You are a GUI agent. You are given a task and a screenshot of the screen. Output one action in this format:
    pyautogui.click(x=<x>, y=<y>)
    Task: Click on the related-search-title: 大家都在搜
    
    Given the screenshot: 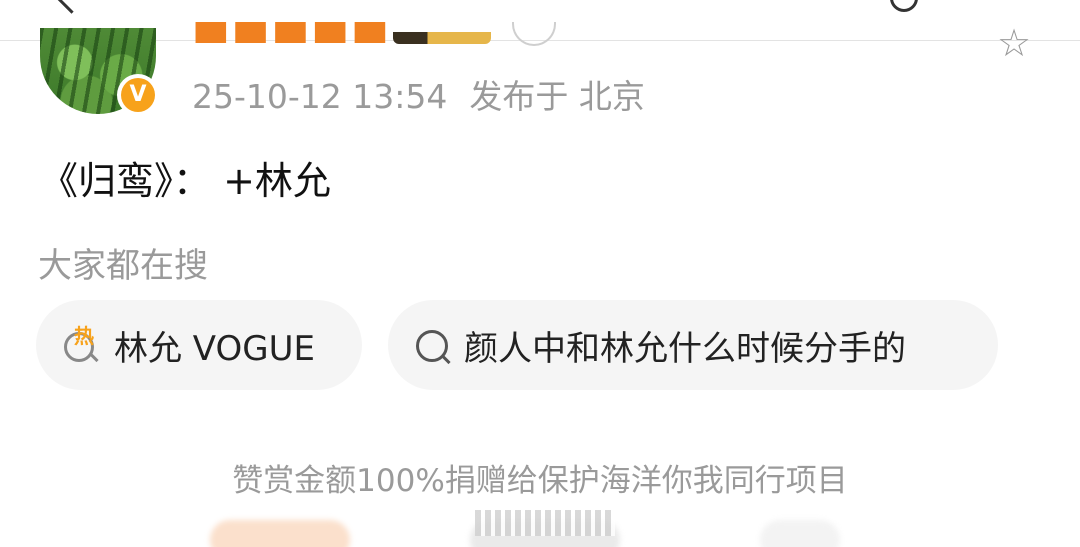 What is the action you would take?
    pyautogui.click(x=123, y=266)
    